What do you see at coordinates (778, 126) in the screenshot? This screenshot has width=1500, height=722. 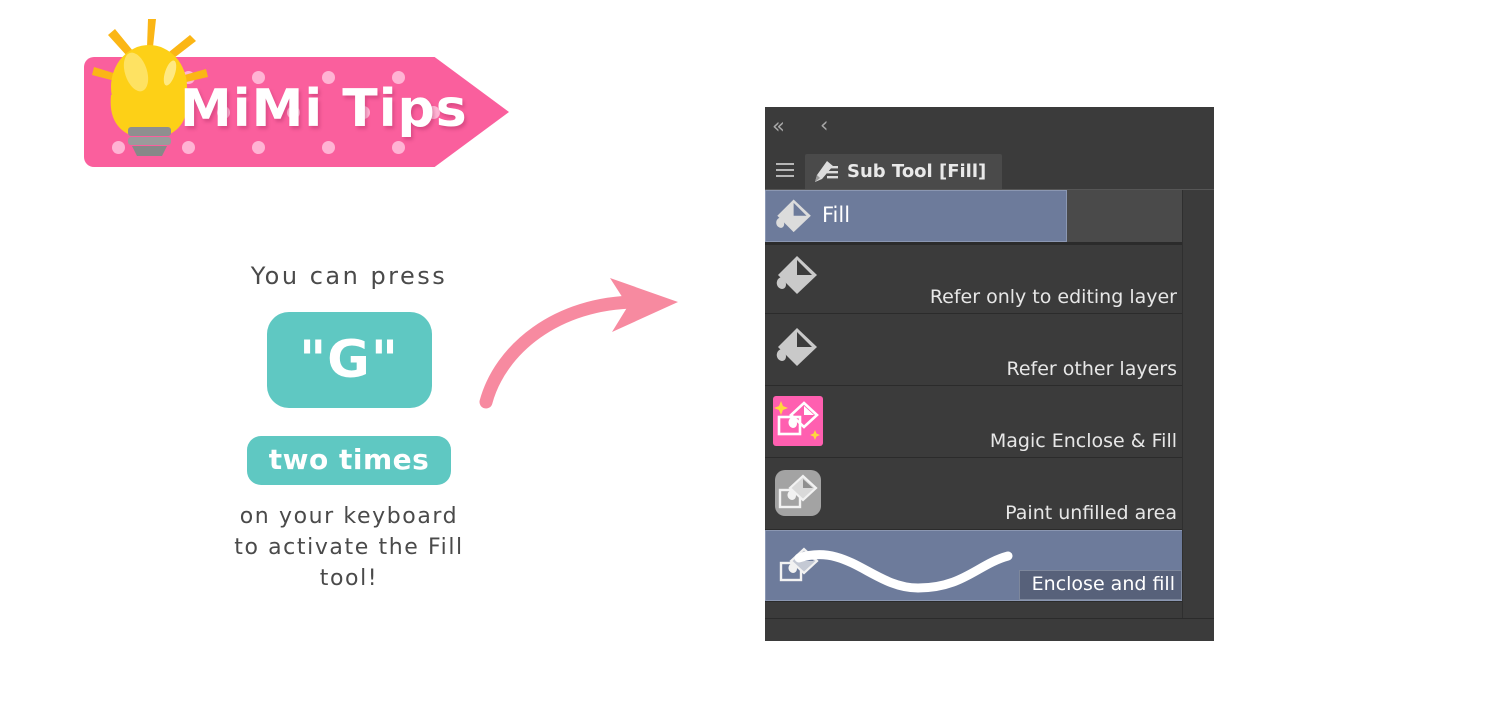 I see `collapse-all-icon: «` at bounding box center [778, 126].